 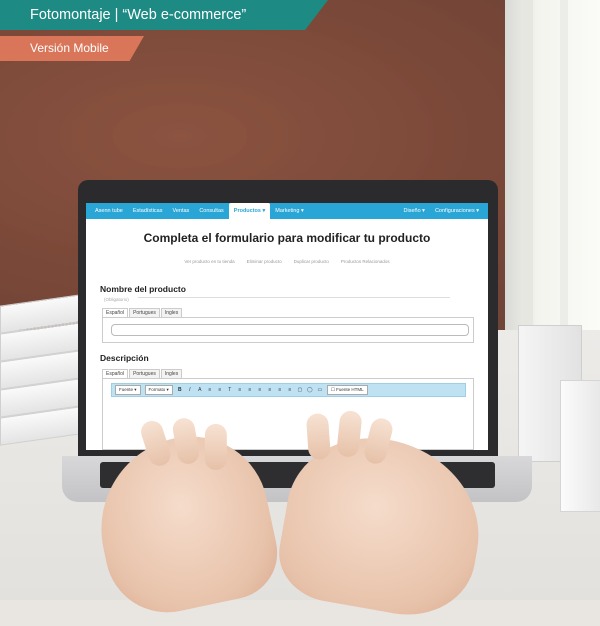 I want to click on align-justify-button: ≡, so click(x=280, y=390).